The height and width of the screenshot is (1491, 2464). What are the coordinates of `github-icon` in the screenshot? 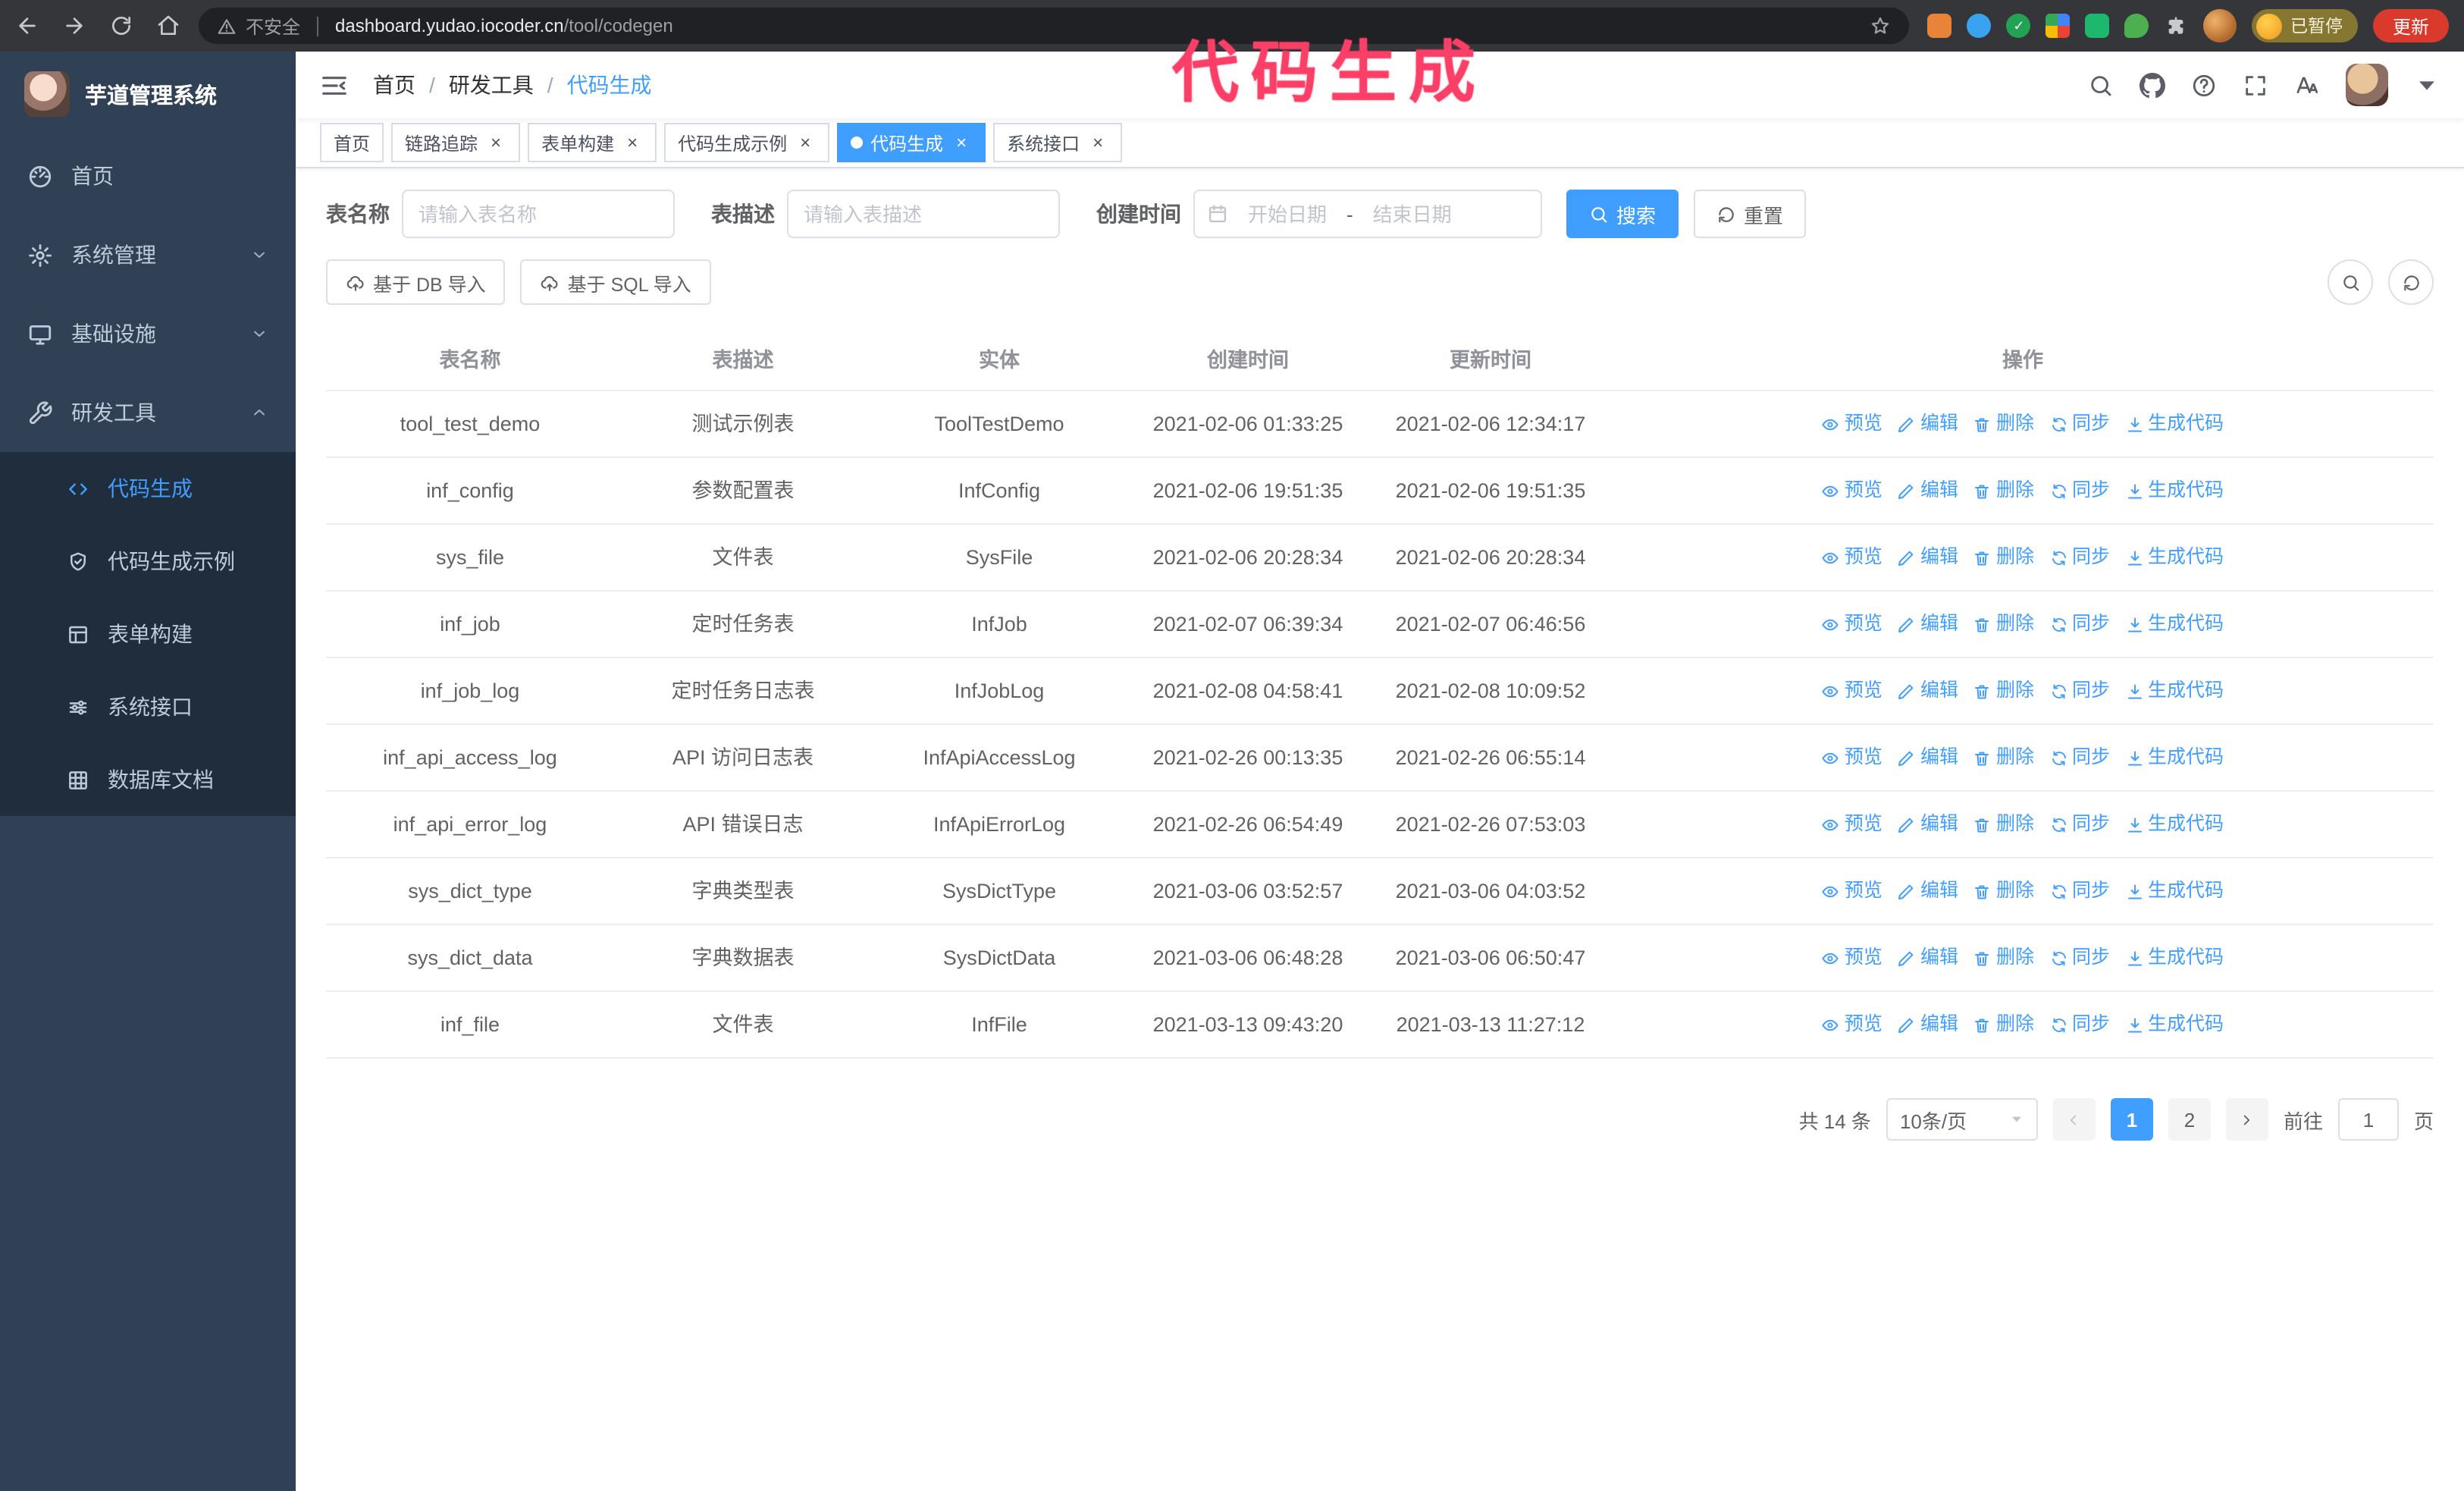 It's located at (2153, 85).